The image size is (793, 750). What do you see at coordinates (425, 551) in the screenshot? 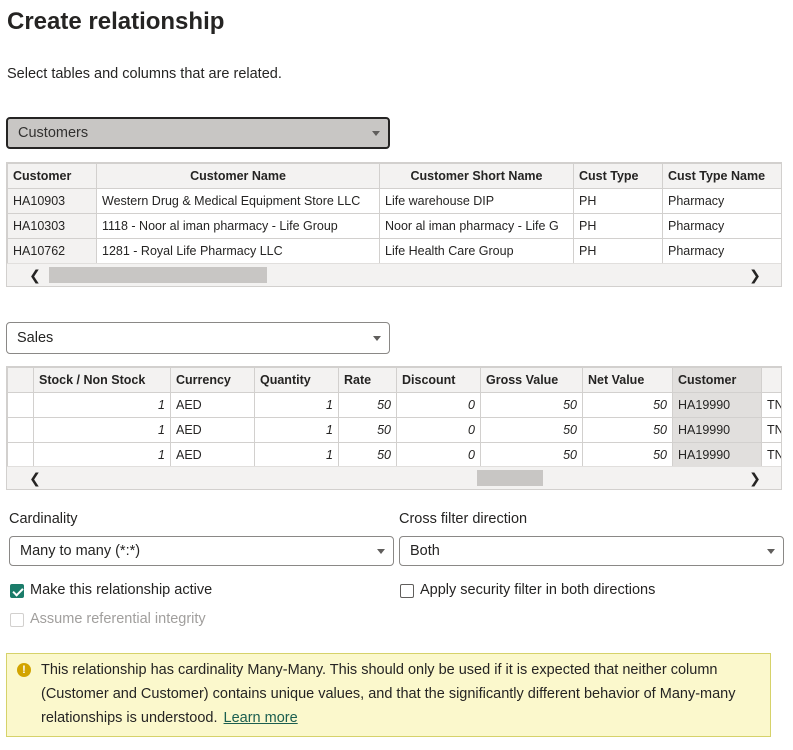
I see `cross-filter-value: Both` at bounding box center [425, 551].